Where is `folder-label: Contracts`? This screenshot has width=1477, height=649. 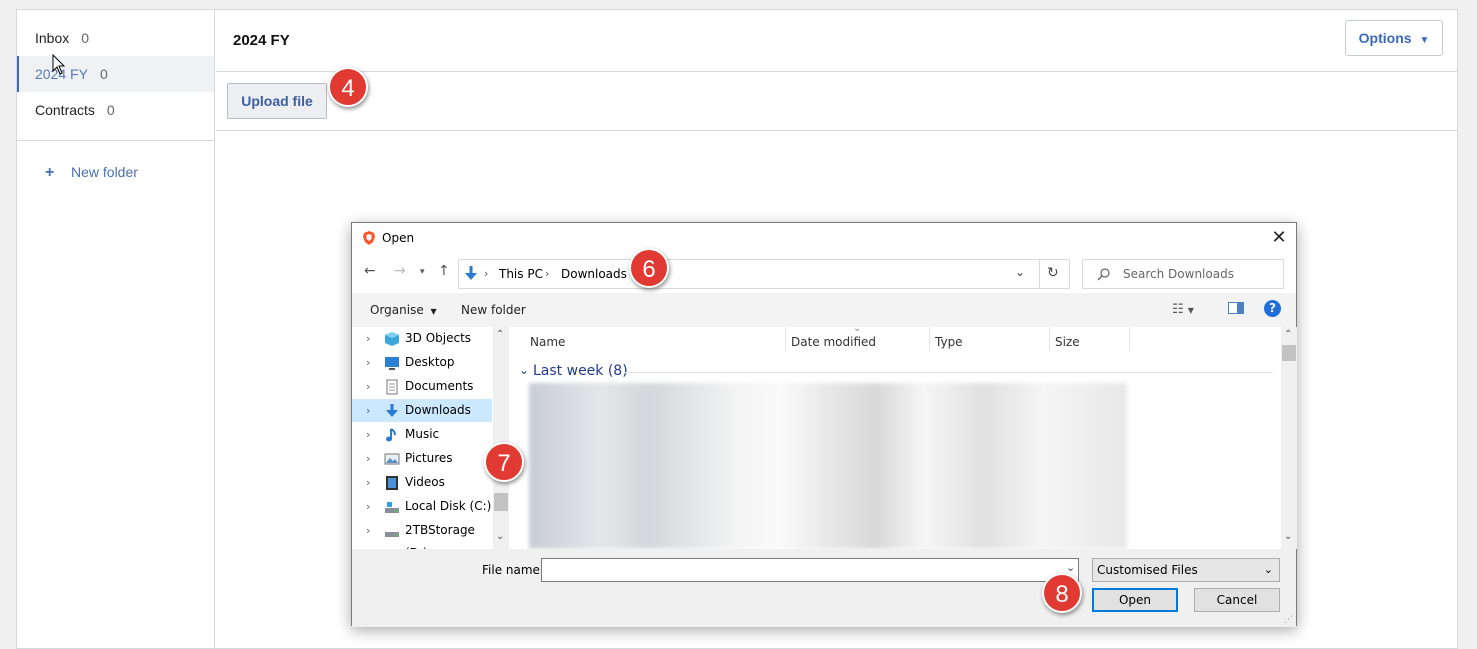 folder-label: Contracts is located at coordinates (65, 110).